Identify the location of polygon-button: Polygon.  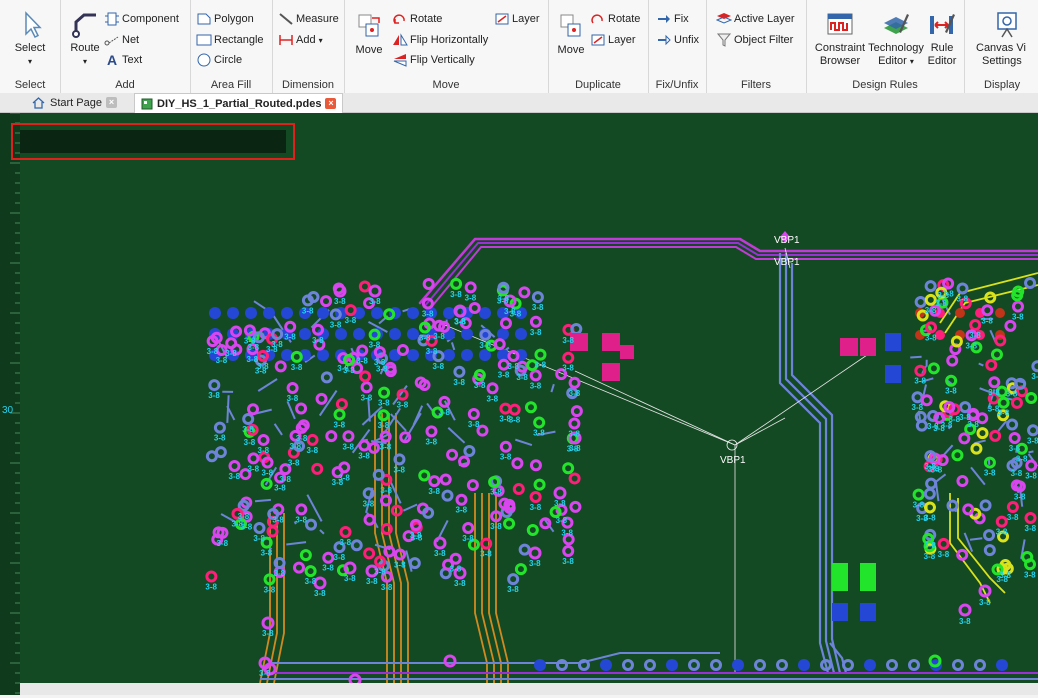
(225, 19).